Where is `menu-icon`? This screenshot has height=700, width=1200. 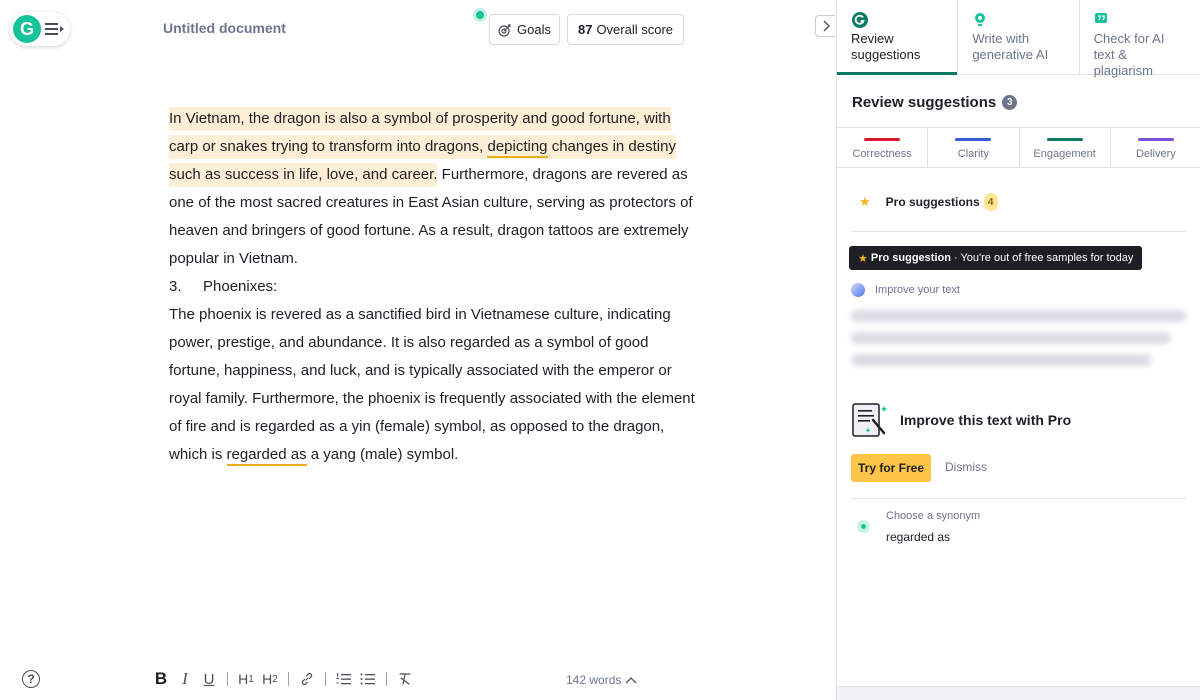 menu-icon is located at coordinates (54, 29).